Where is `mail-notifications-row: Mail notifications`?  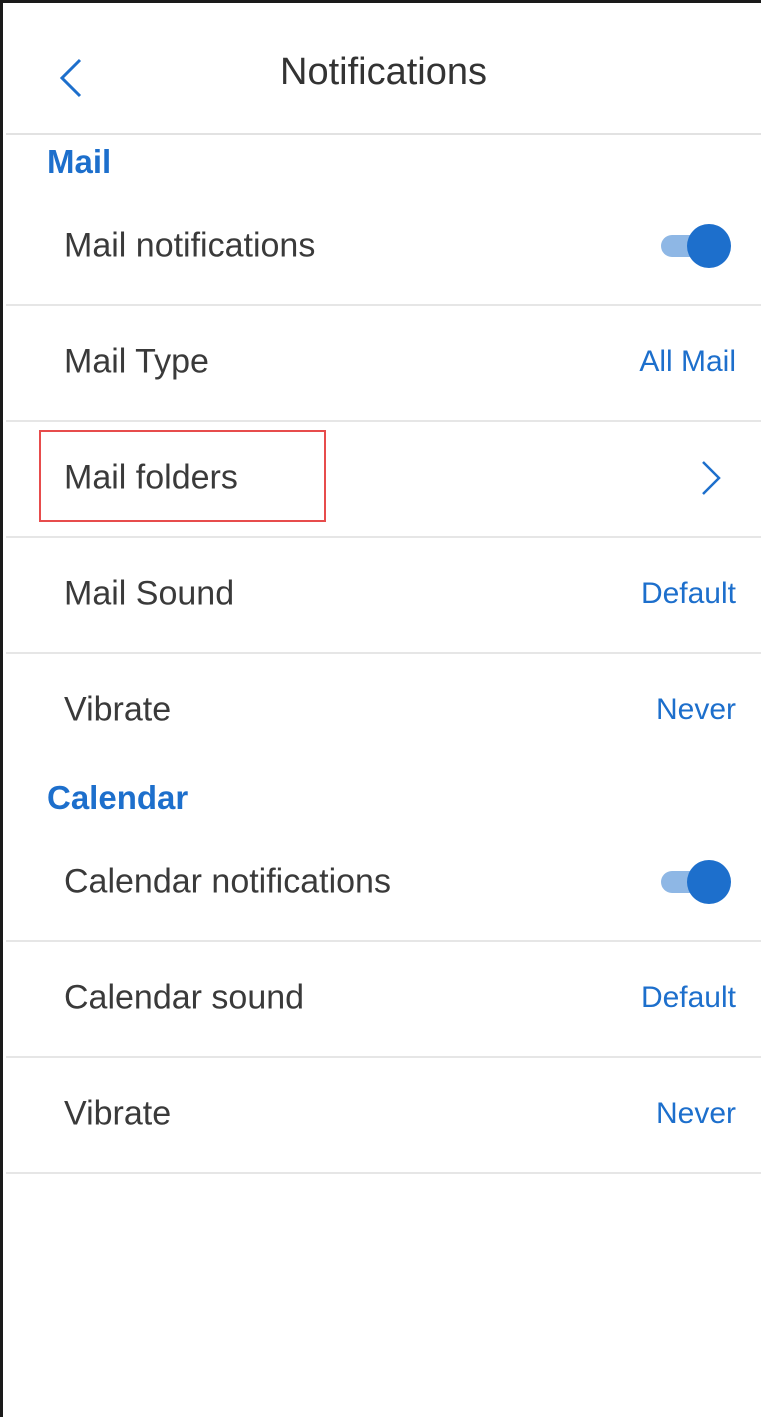
mail-notifications-row: Mail notifications is located at coordinates (383, 247).